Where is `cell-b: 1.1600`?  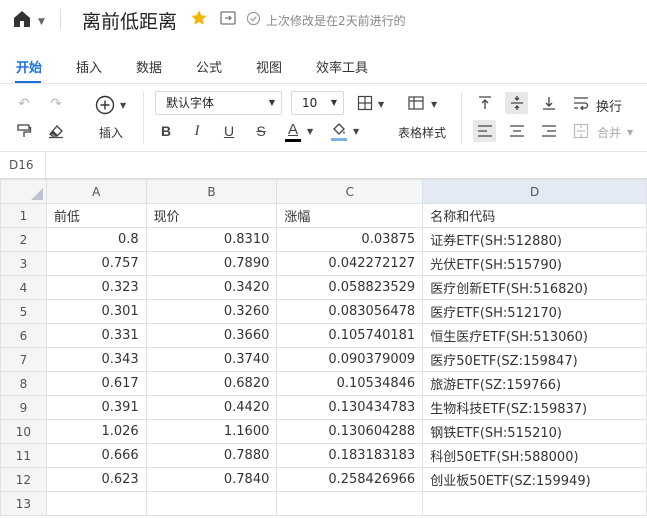 cell-b: 1.1600 is located at coordinates (211, 431).